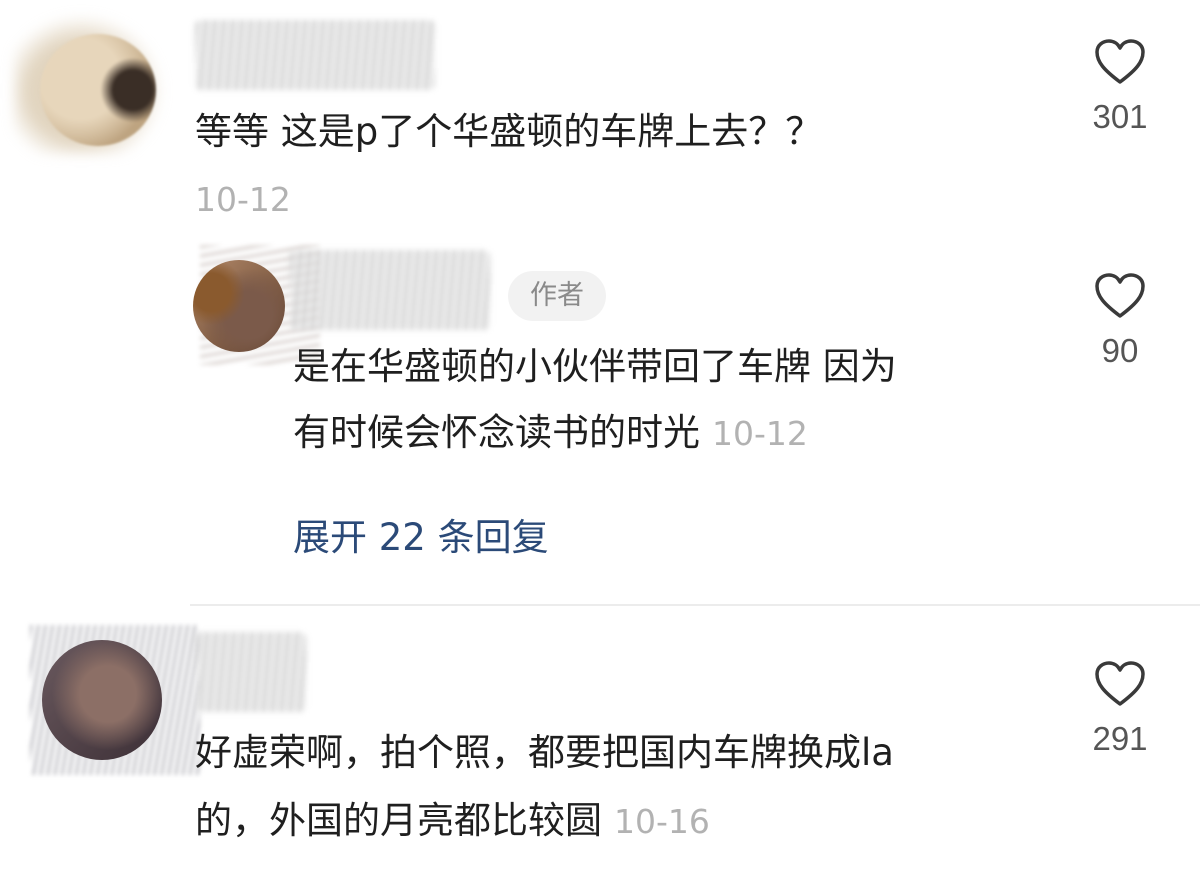  I want to click on divider, so click(695, 605).